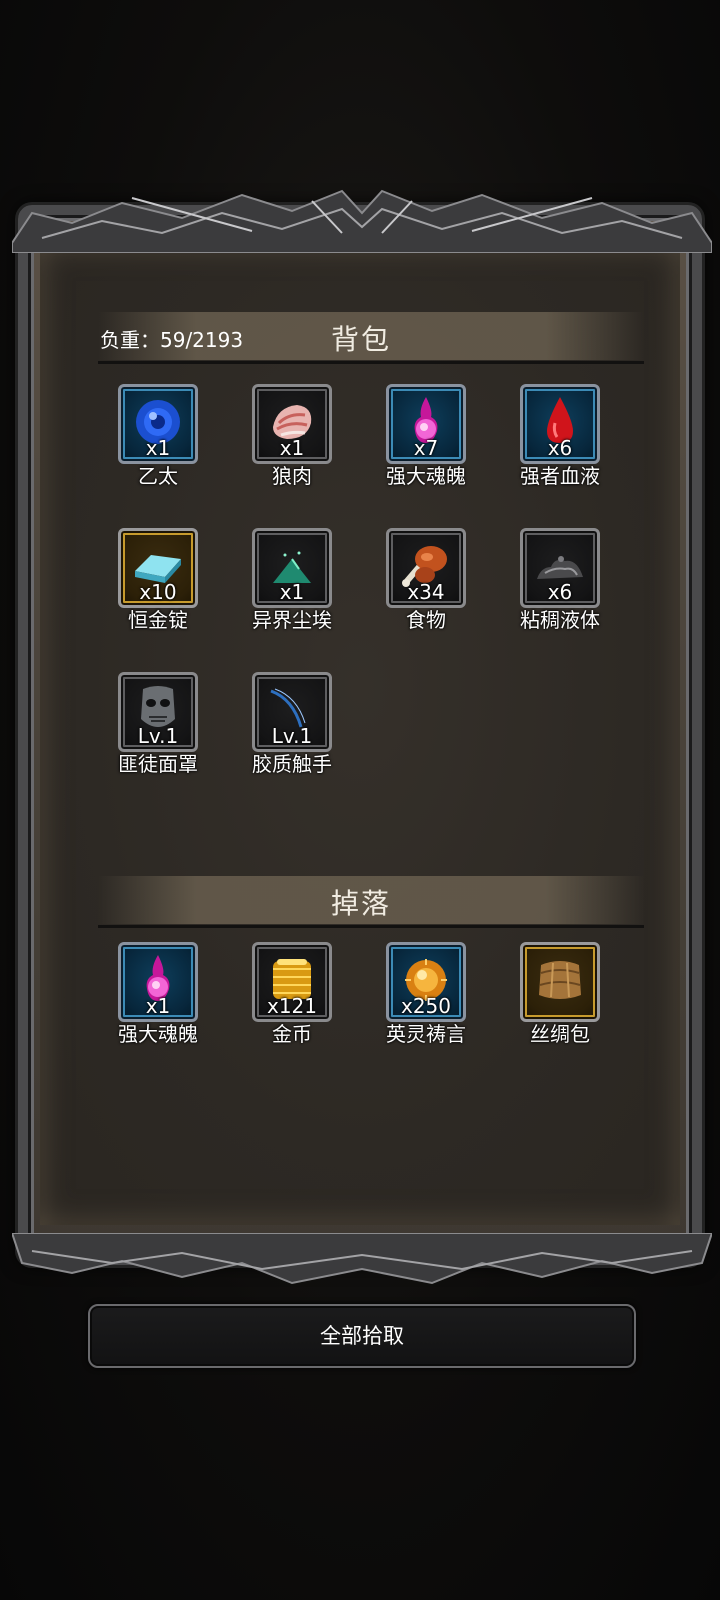 The height and width of the screenshot is (1600, 720). What do you see at coordinates (426, 592) in the screenshot?
I see `item-quantity: x34` at bounding box center [426, 592].